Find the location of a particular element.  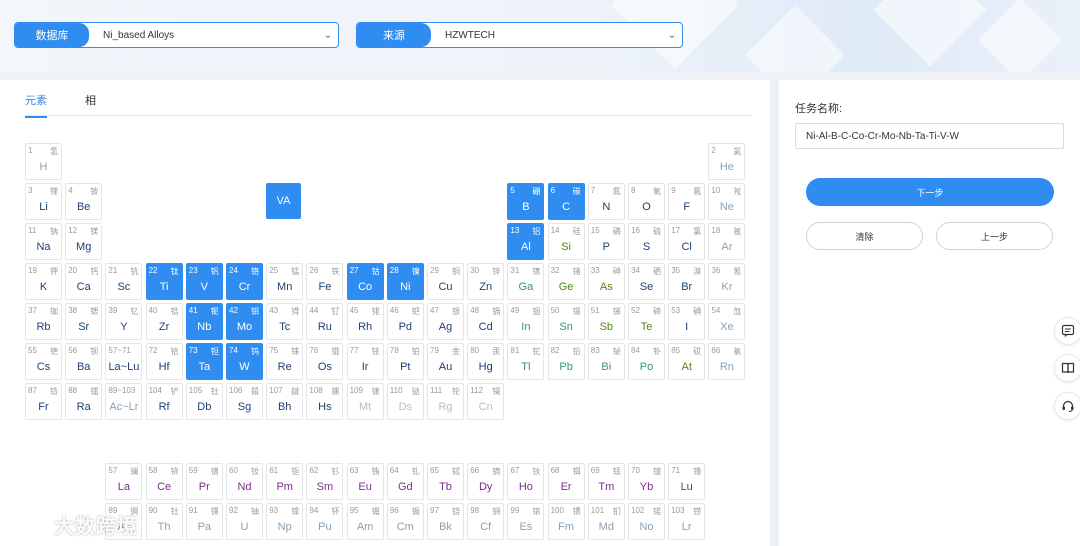

book-icon is located at coordinates (1067, 368).